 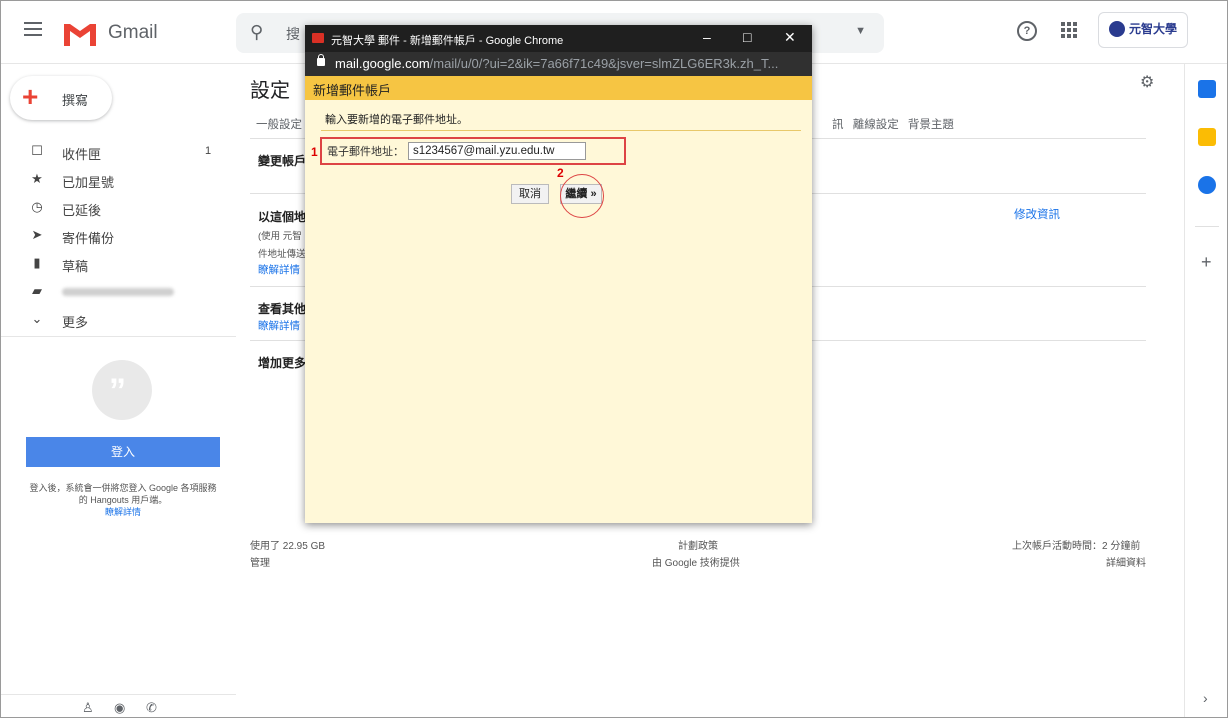 I want to click on popup-divider, so click(x=561, y=130).